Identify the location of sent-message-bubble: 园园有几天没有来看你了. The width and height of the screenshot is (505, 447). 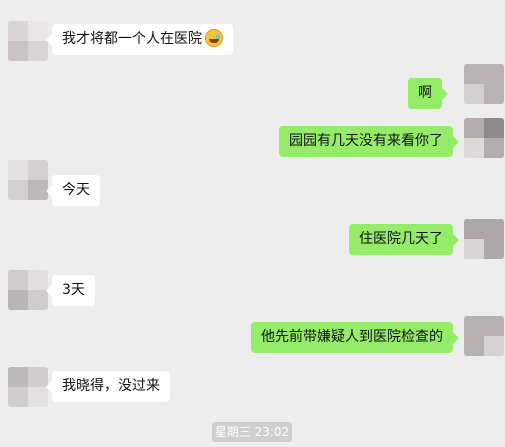
(369, 141).